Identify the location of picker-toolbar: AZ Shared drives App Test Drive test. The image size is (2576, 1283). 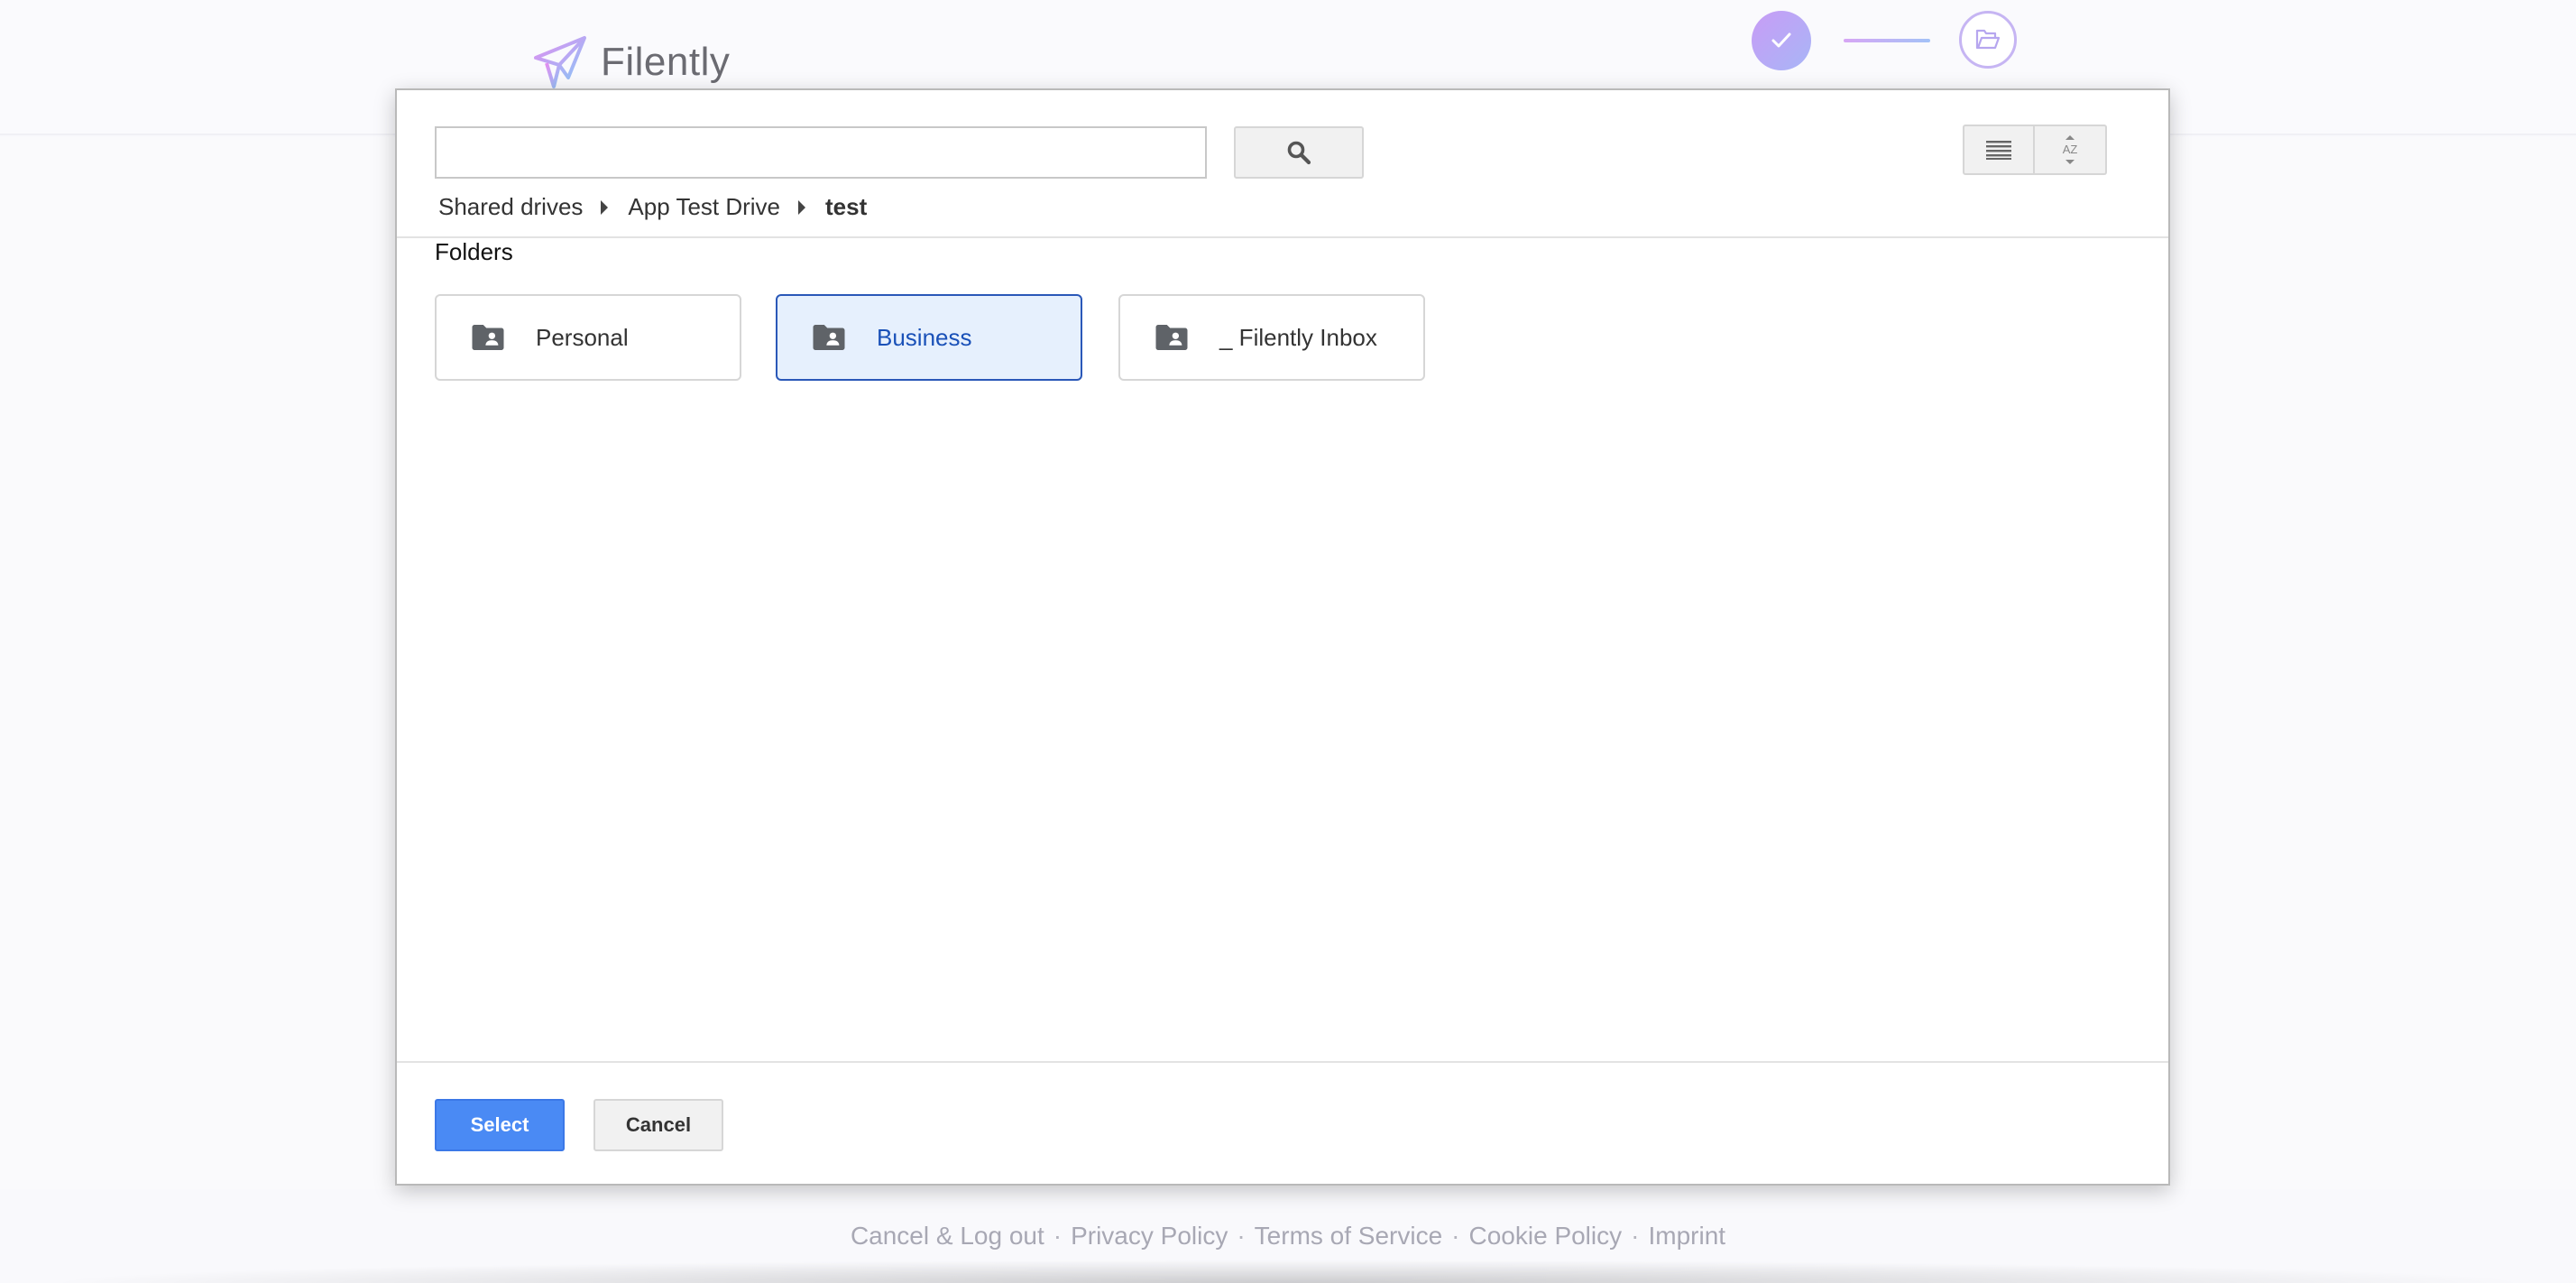
(1282, 164).